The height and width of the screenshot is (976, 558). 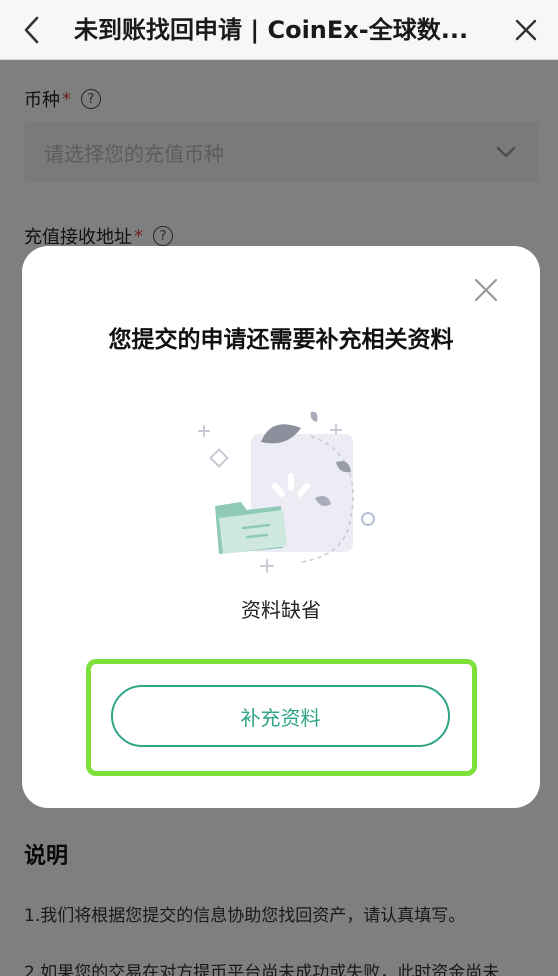 I want to click on back-button, so click(x=32, y=30).